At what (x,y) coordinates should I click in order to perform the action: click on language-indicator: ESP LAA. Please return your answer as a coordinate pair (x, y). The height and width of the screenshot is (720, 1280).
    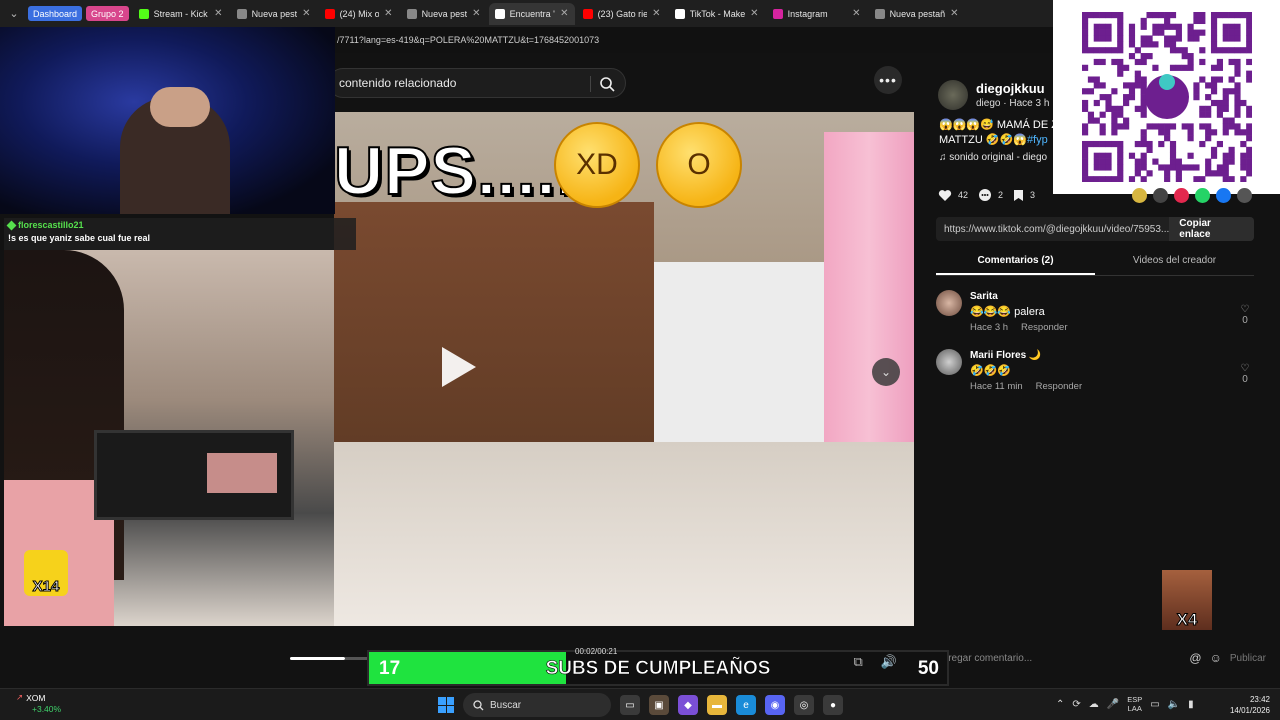
    Looking at the image, I should click on (1134, 704).